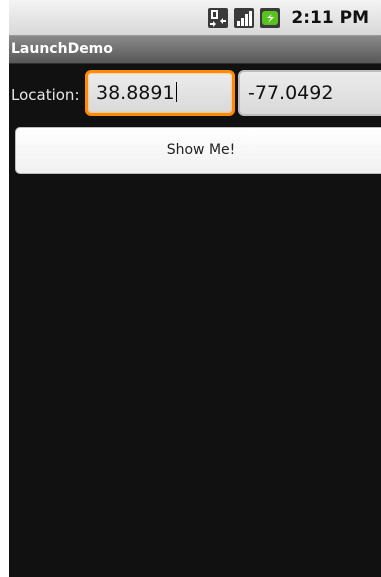  What do you see at coordinates (330, 18) in the screenshot?
I see `status-time: 2:11 PM` at bounding box center [330, 18].